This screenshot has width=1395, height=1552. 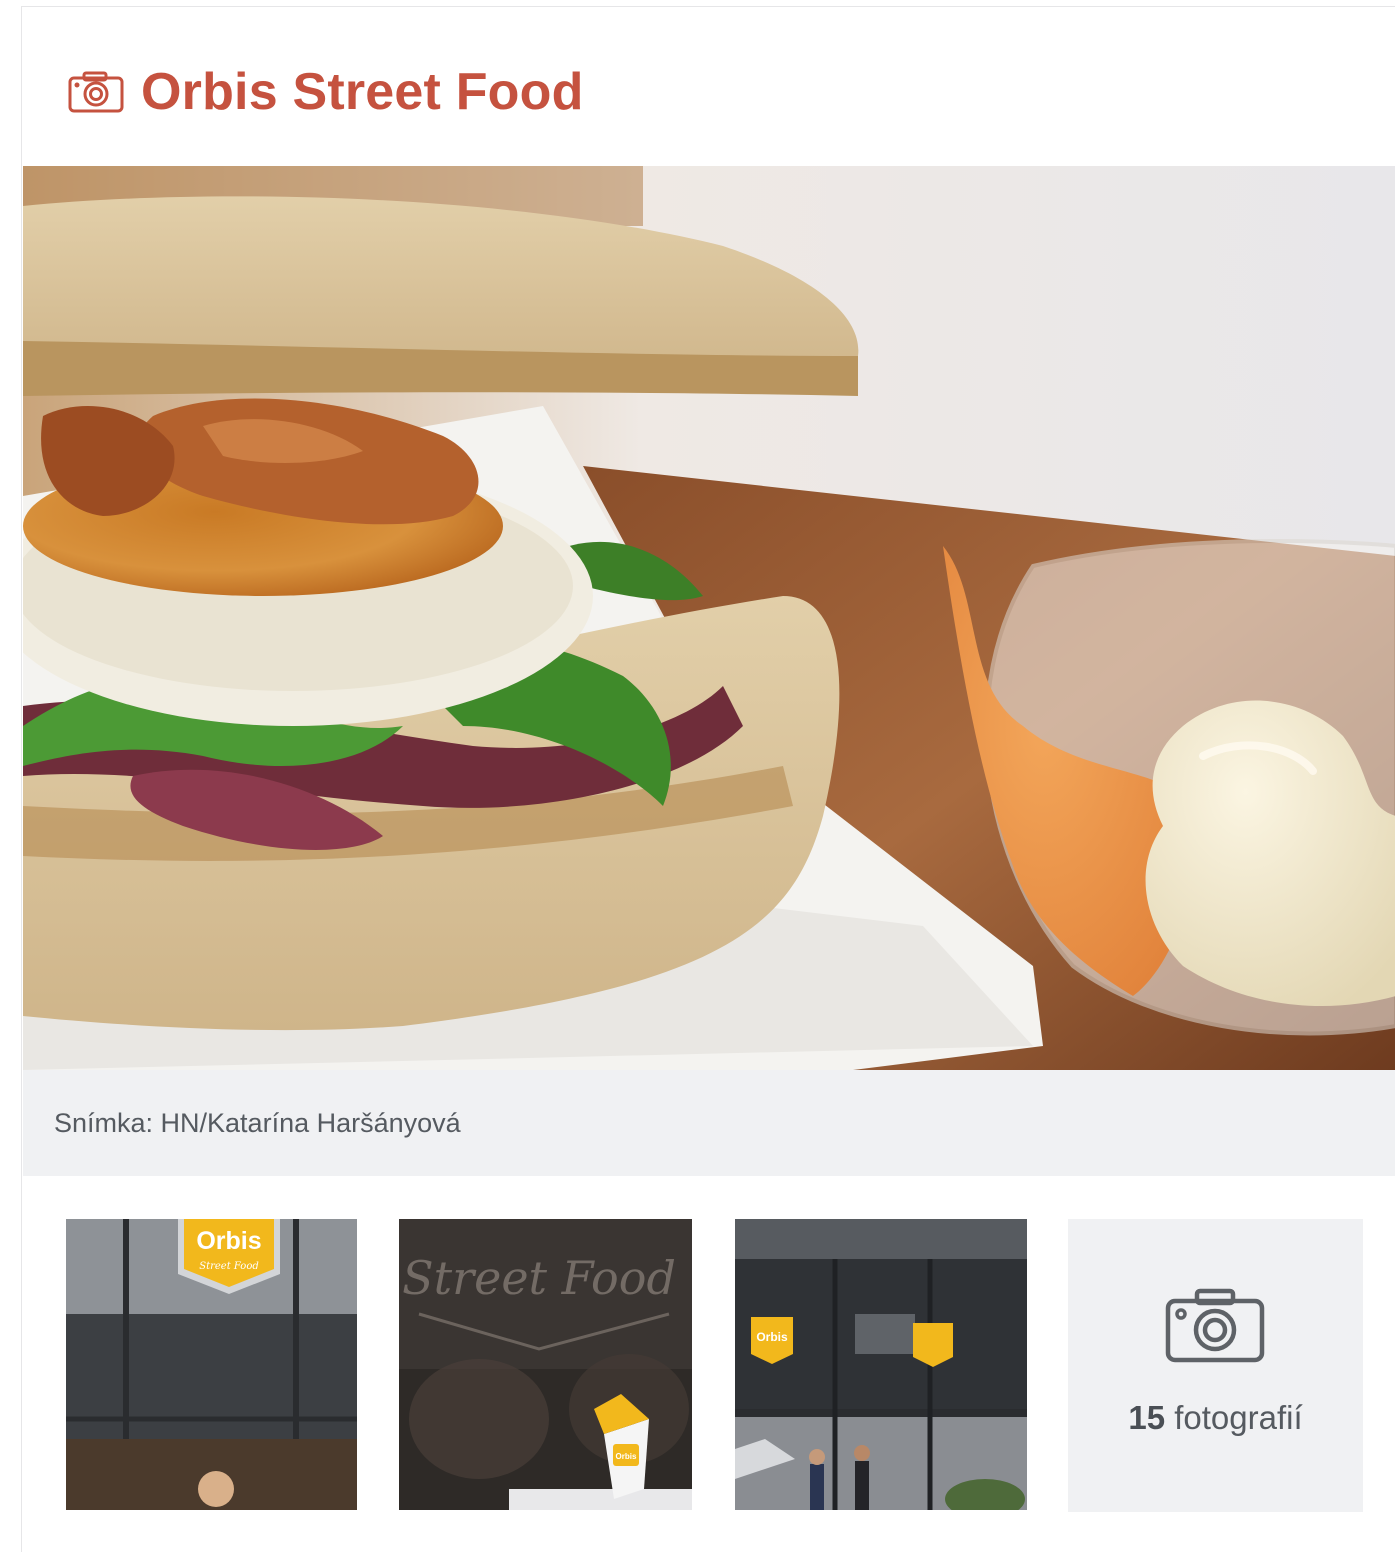 I want to click on photo-count-label: fotografií, so click(x=1238, y=1417).